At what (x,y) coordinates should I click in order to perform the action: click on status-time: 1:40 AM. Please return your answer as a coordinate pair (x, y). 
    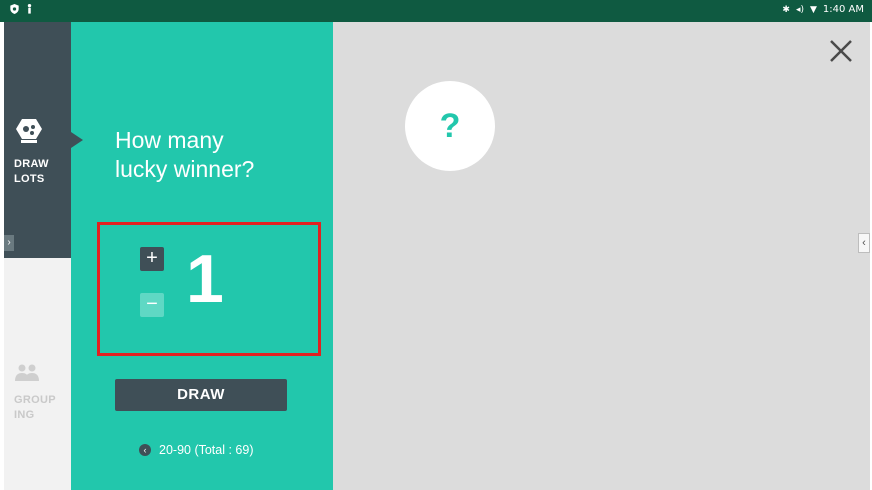
    Looking at the image, I should click on (843, 9).